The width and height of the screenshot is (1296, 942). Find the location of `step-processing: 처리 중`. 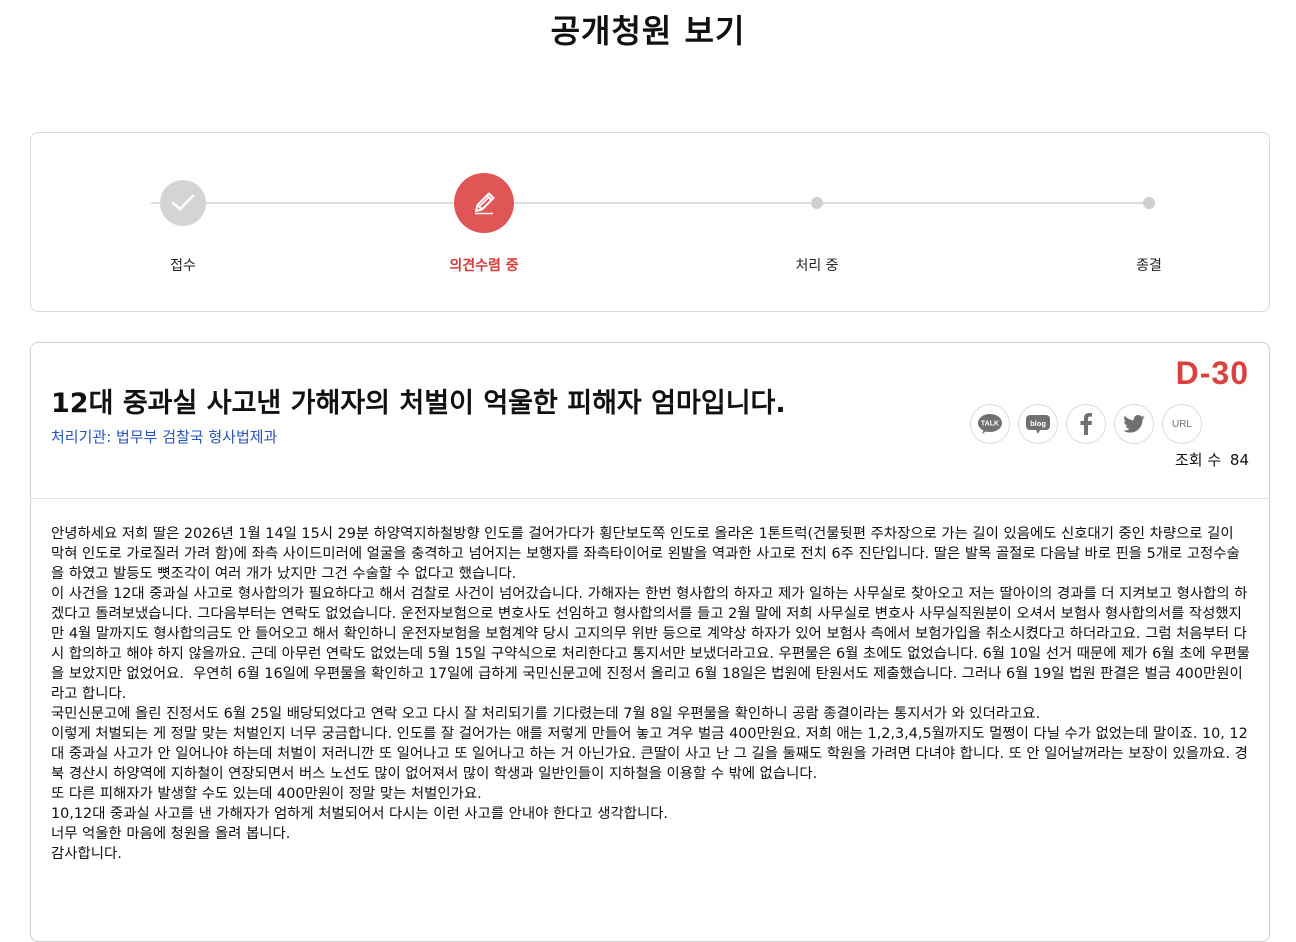

step-processing: 처리 중 is located at coordinates (817, 223).